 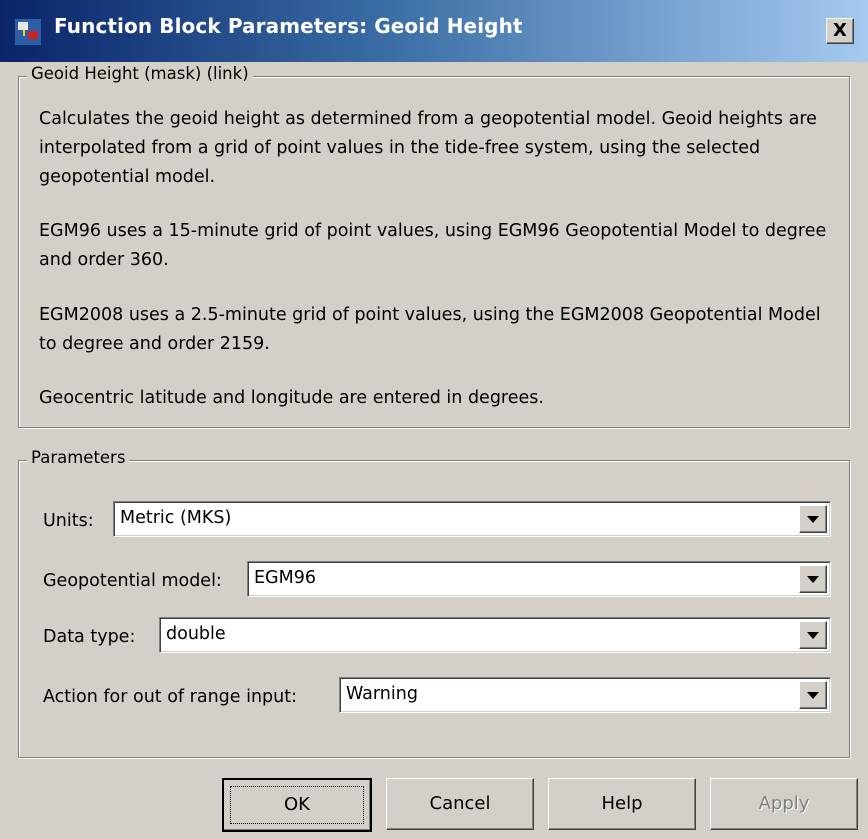 What do you see at coordinates (288, 26) in the screenshot?
I see `window-title: Function Block Parameters: Geoid Height` at bounding box center [288, 26].